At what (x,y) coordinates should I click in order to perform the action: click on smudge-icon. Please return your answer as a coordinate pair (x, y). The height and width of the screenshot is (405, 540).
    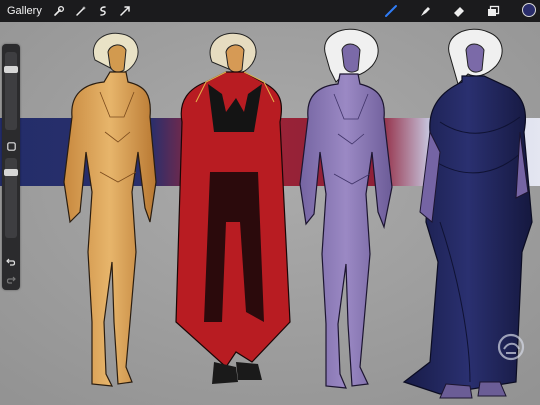
    Looking at the image, I should click on (425, 11).